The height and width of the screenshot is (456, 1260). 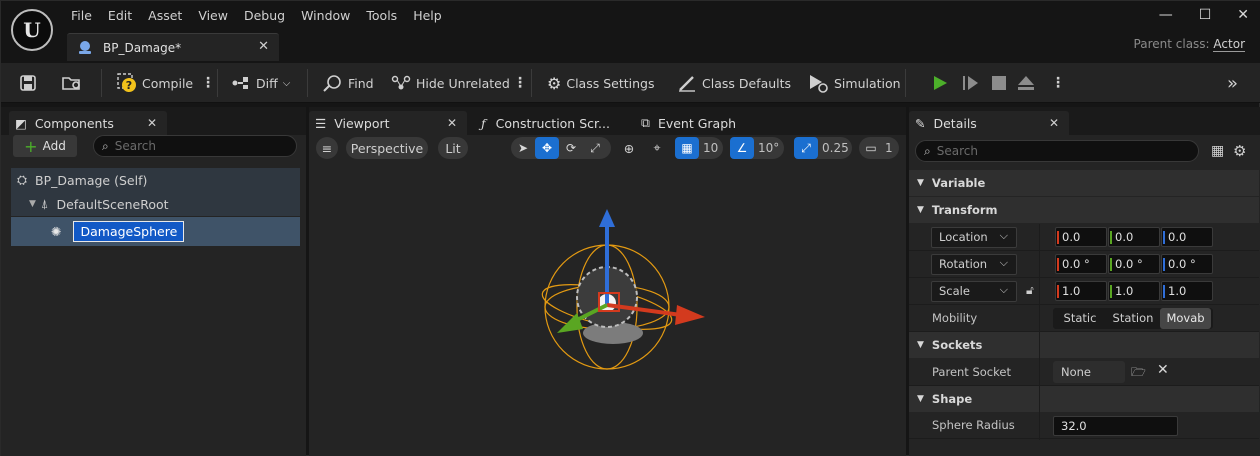 I want to click on rotation-y-field: 0.0 °, so click(x=1134, y=264).